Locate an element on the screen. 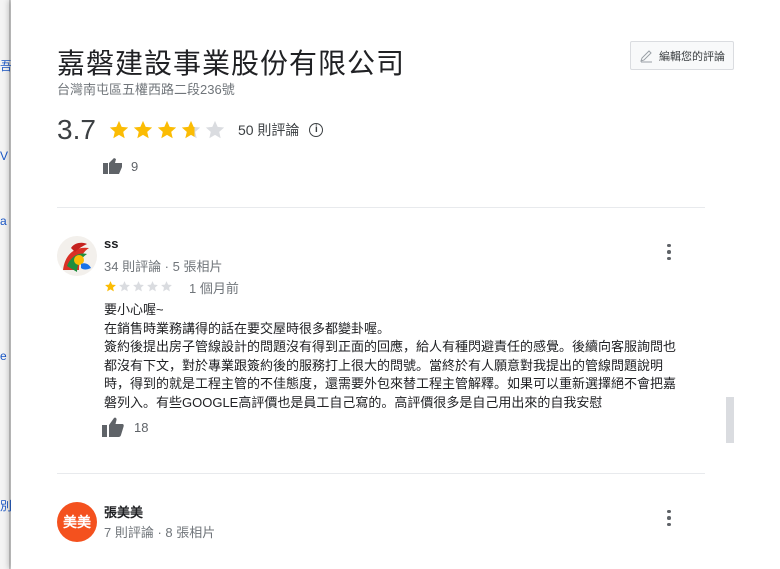 The width and height of the screenshot is (780, 569). like-button: 18 is located at coordinates (125, 427).